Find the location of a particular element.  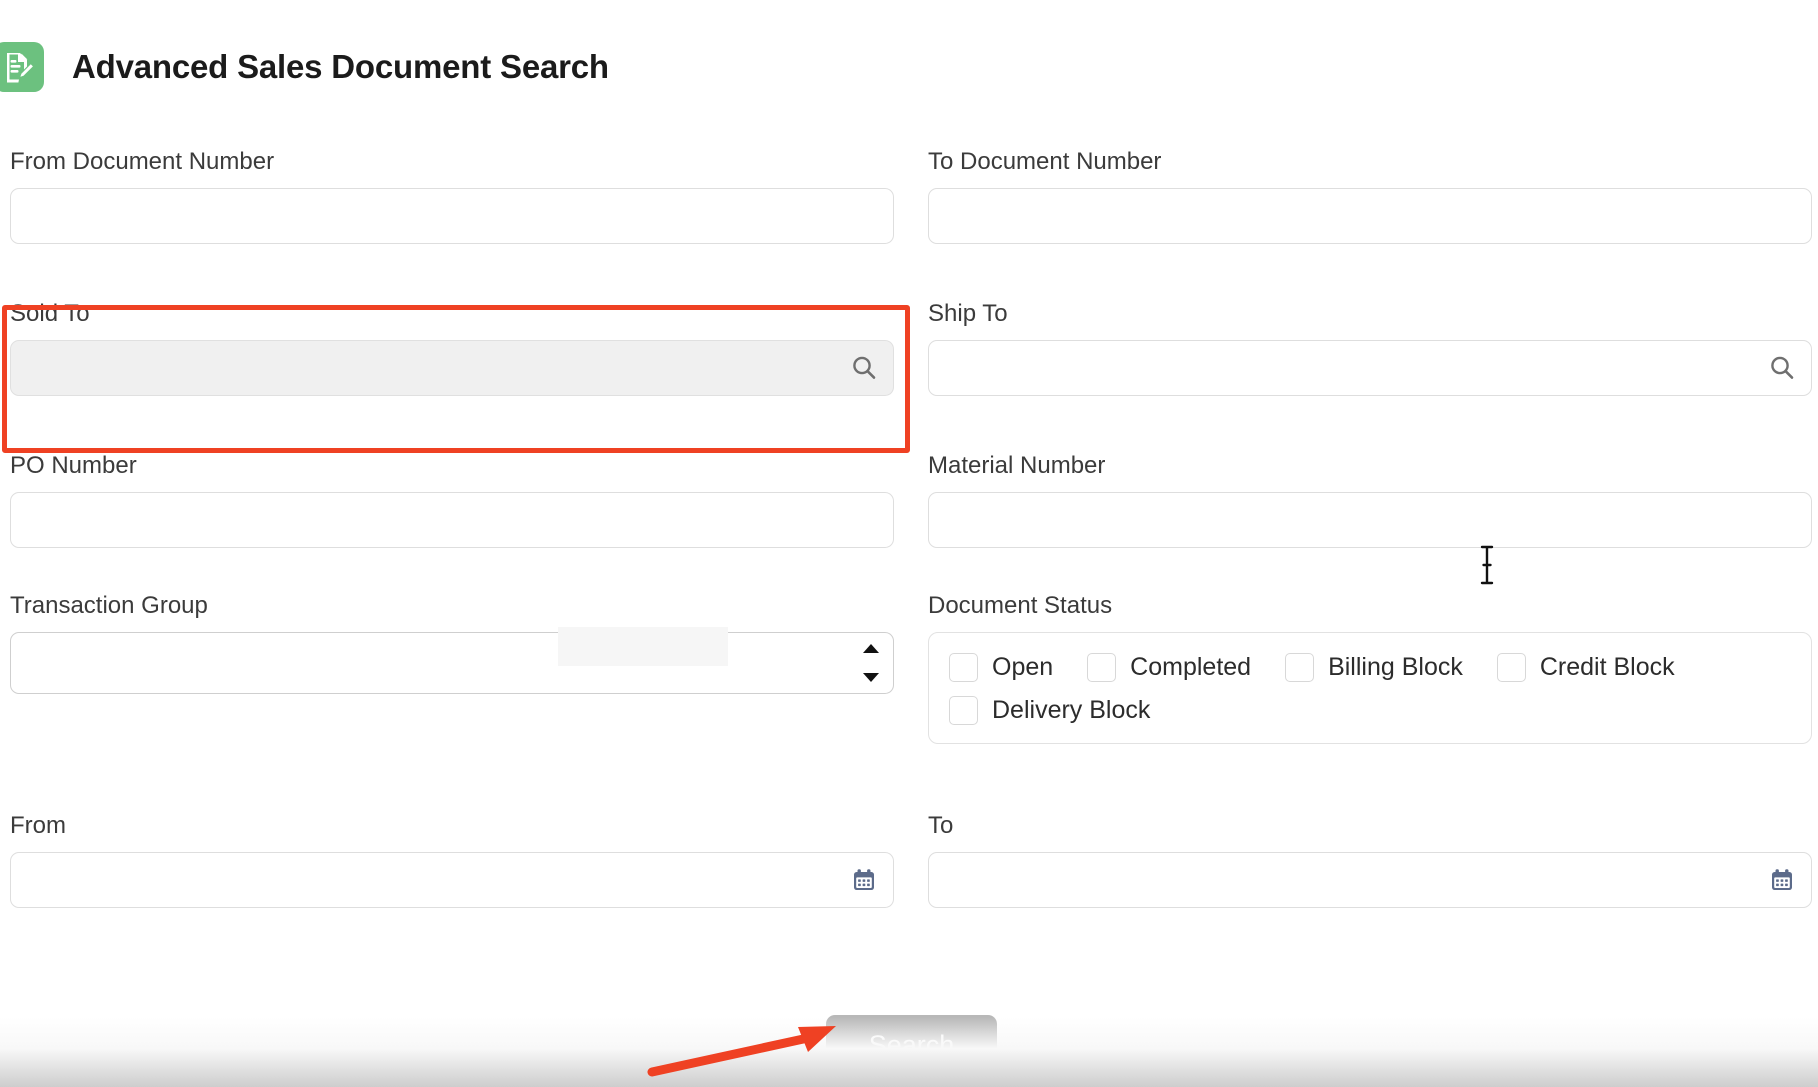

ship-to-input is located at coordinates (1370, 368).